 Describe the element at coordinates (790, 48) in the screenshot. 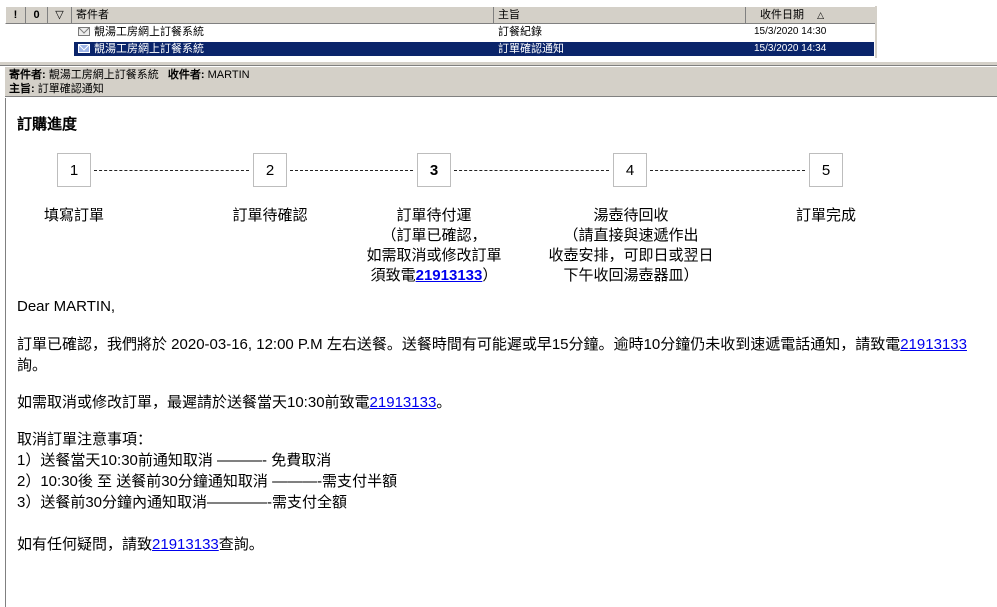

I see `message-received: 15/3/2020 14:34` at that location.